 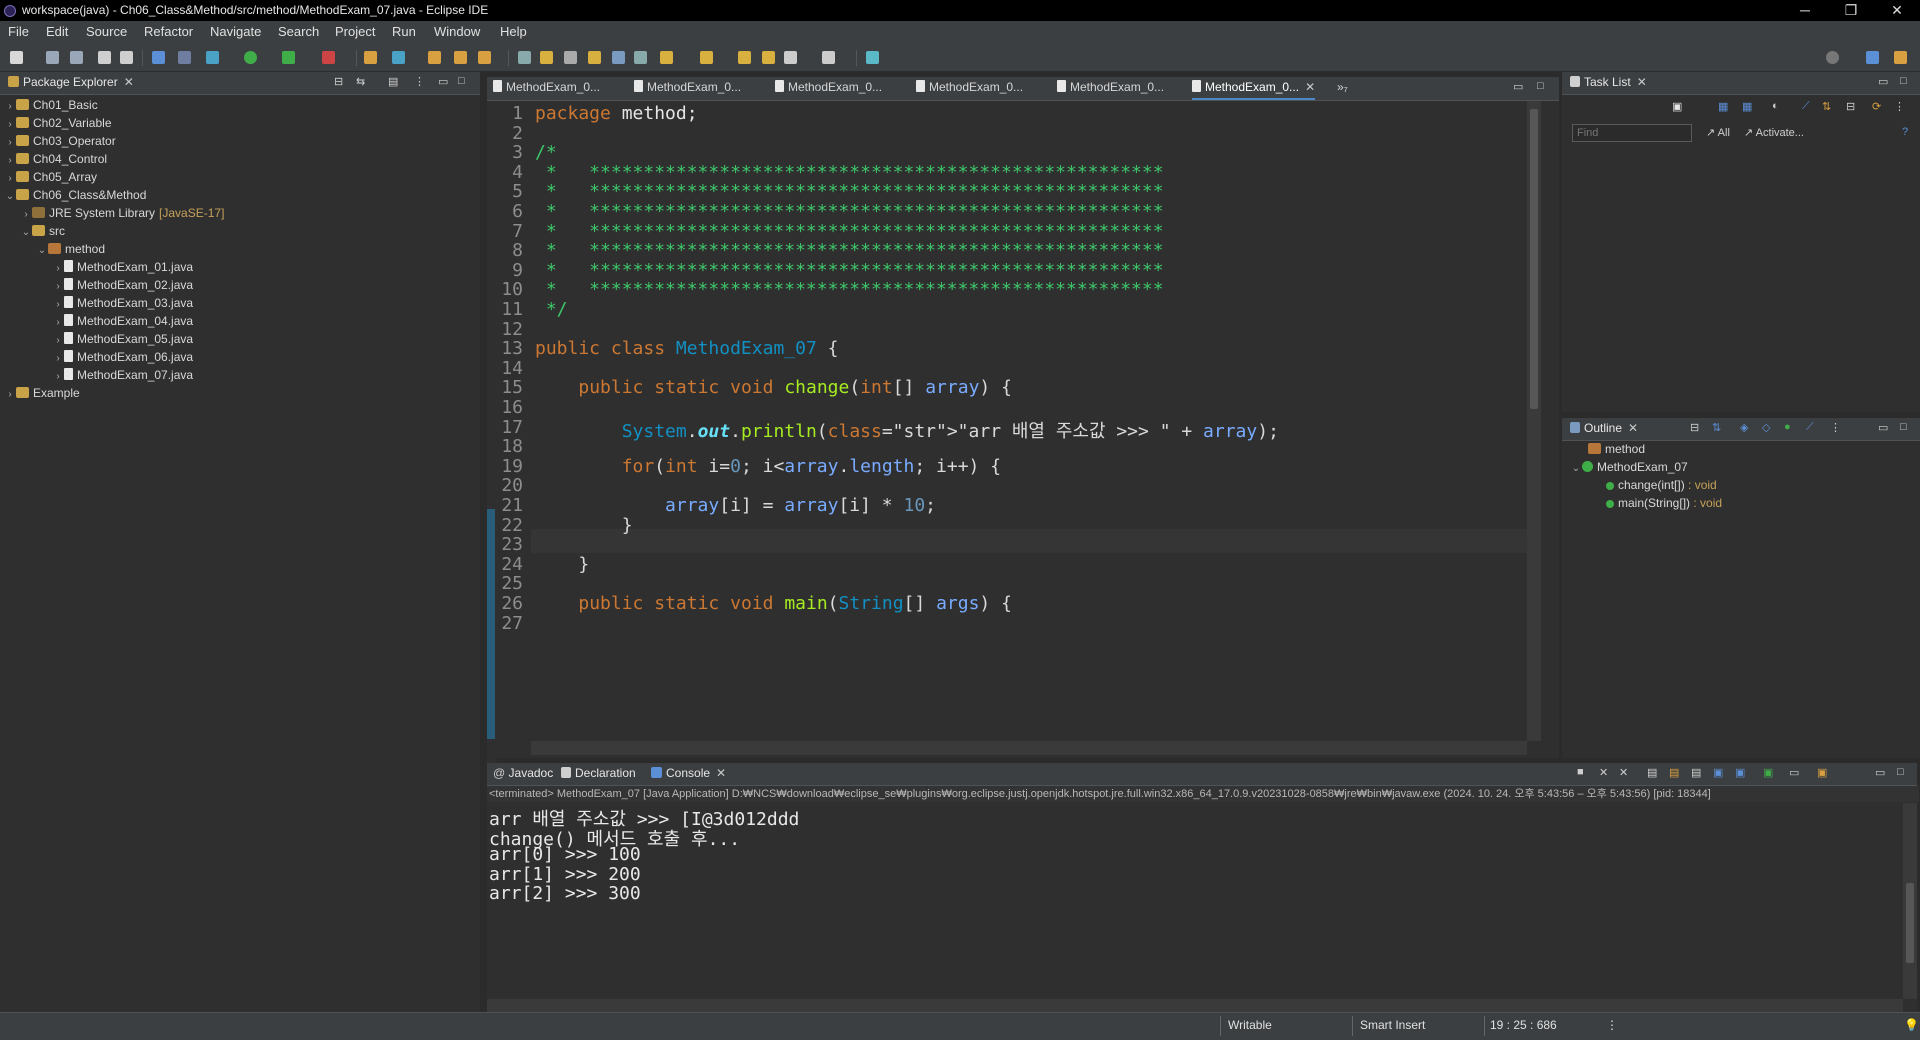 I want to click on outline-item-main-method: main(String[]) : void, so click(x=1664, y=503).